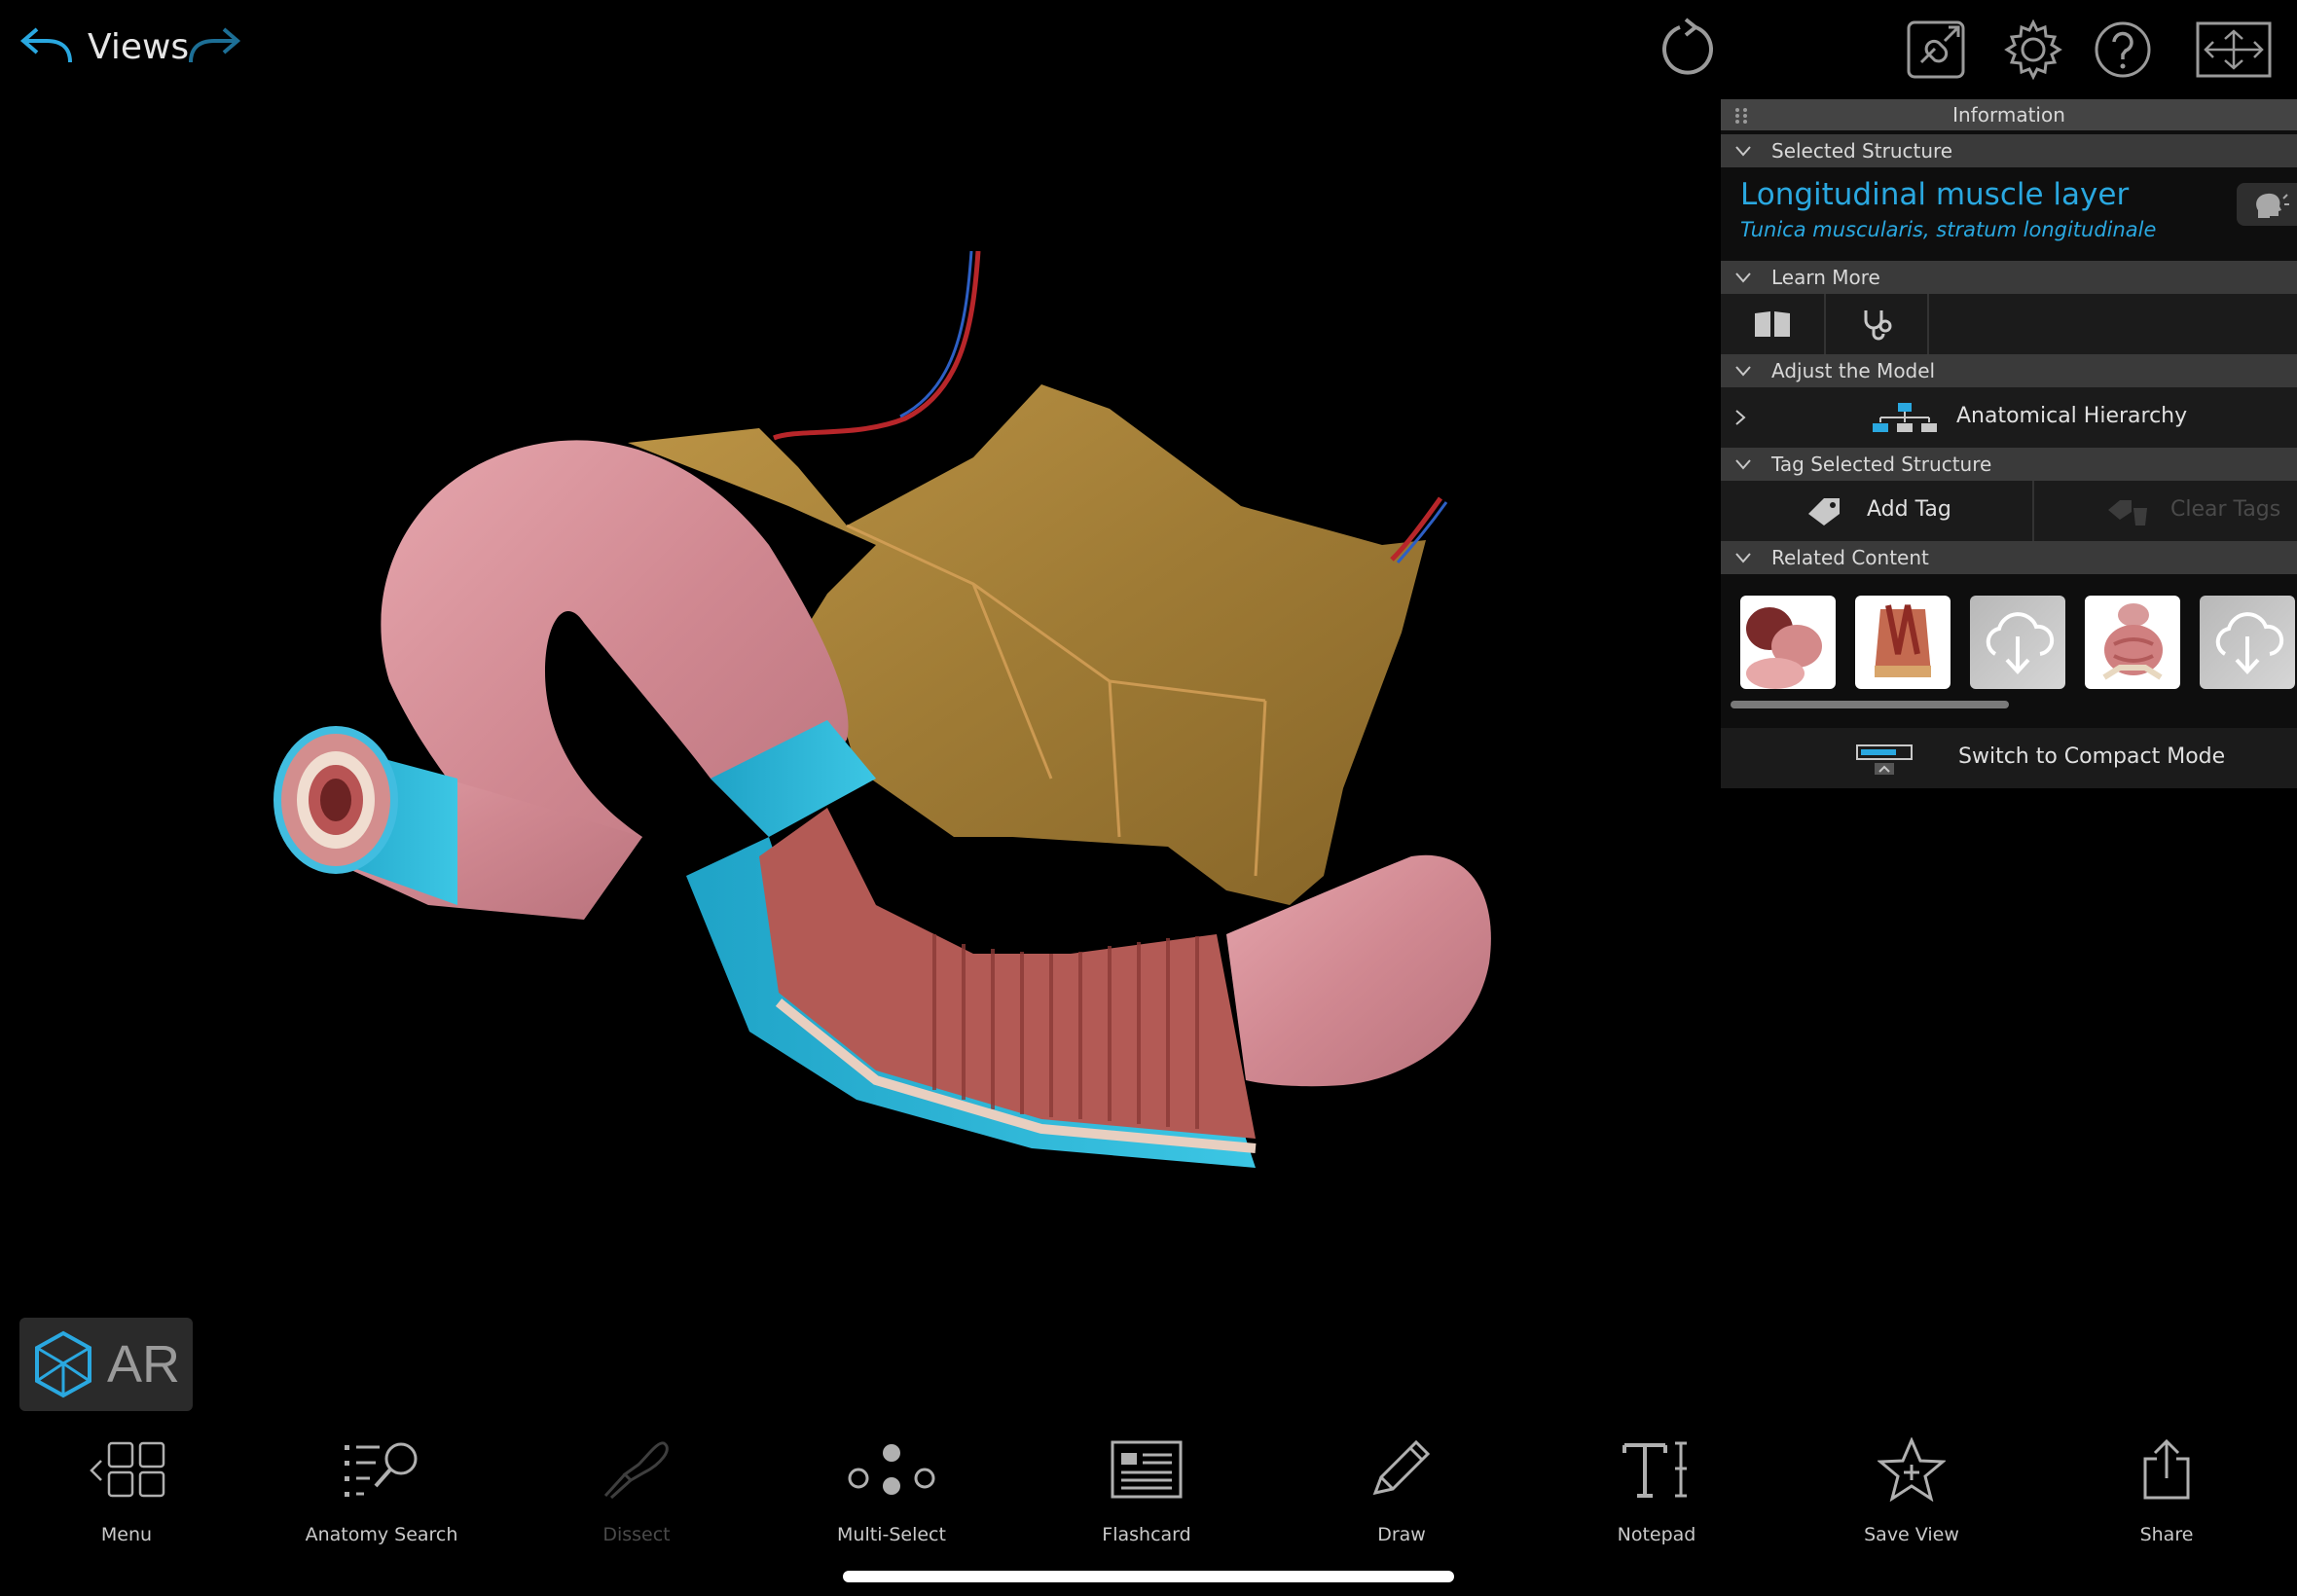 This screenshot has height=1596, width=2297. I want to click on link-button, so click(1937, 49).